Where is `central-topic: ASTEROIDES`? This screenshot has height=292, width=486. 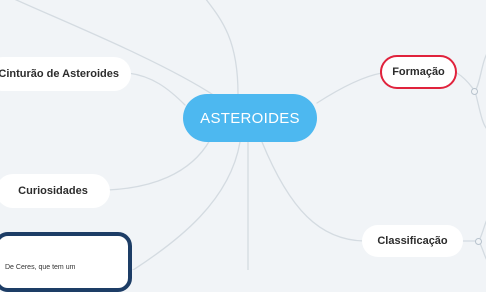
central-topic: ASTEROIDES is located at coordinates (250, 118).